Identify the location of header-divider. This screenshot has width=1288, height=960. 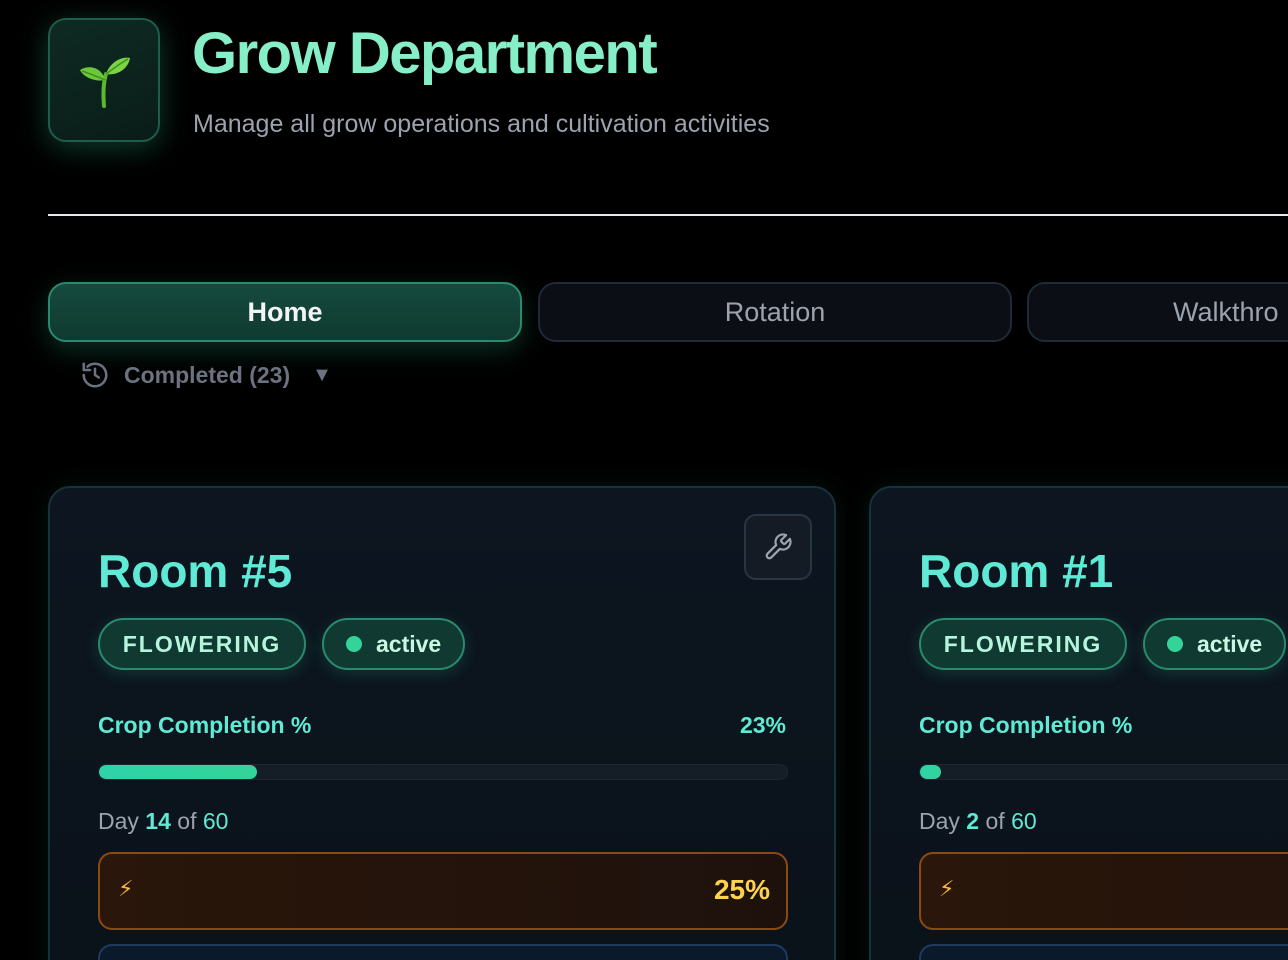
(668, 215).